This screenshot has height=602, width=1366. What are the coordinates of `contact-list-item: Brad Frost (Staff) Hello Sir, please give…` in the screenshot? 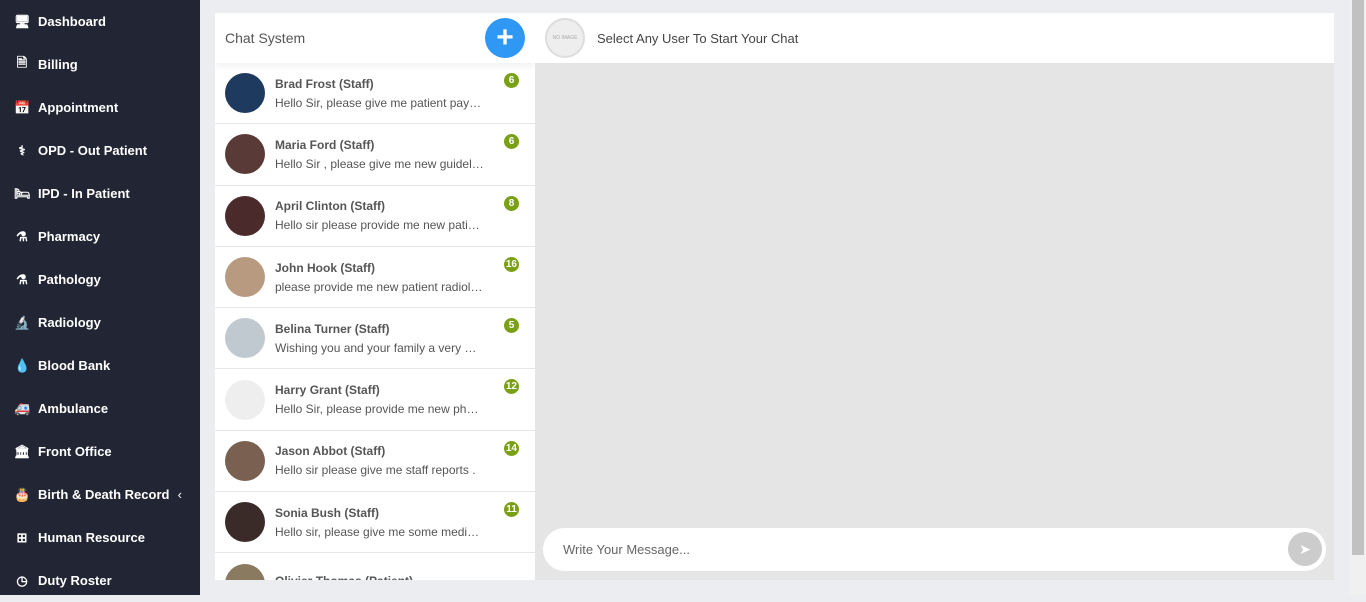 It's located at (375, 94).